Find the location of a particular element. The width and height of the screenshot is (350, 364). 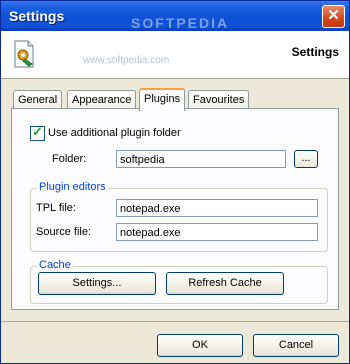

use-folder-label: Use additional plugin folder is located at coordinates (114, 133).